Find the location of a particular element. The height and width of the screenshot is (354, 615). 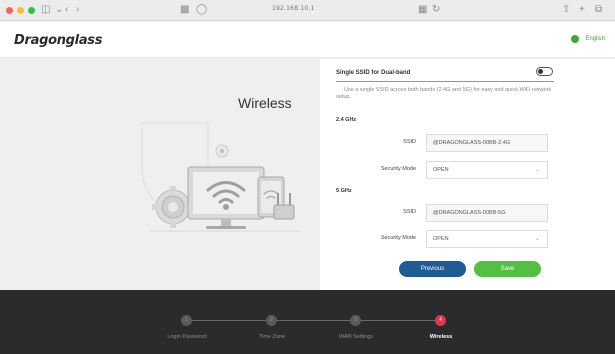

security-5-select: OPEN ⌄ is located at coordinates (487, 239).